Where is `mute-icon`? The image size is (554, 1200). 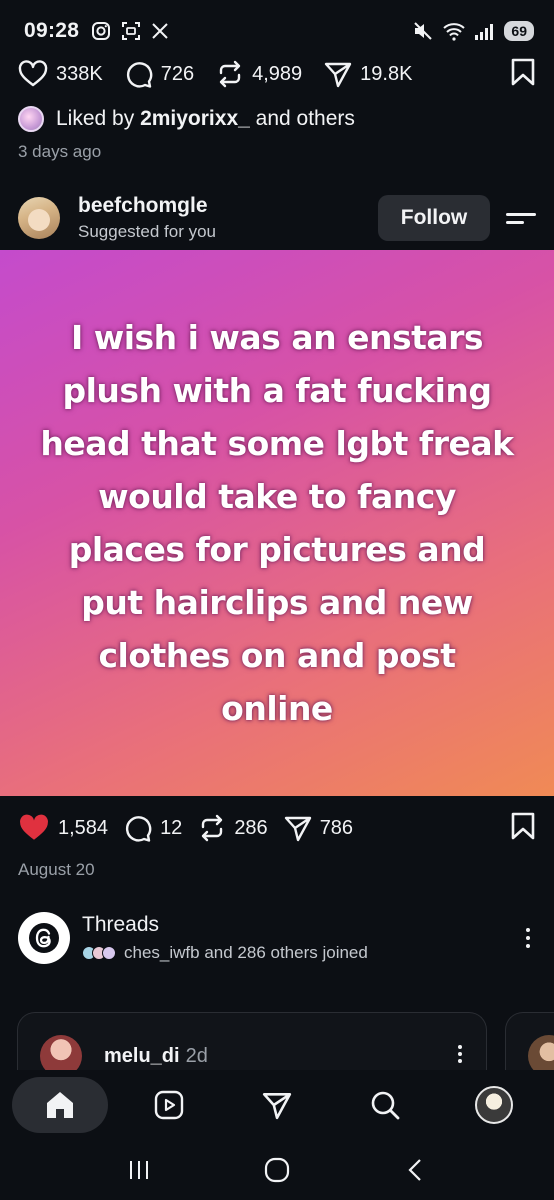
mute-icon is located at coordinates (423, 31).